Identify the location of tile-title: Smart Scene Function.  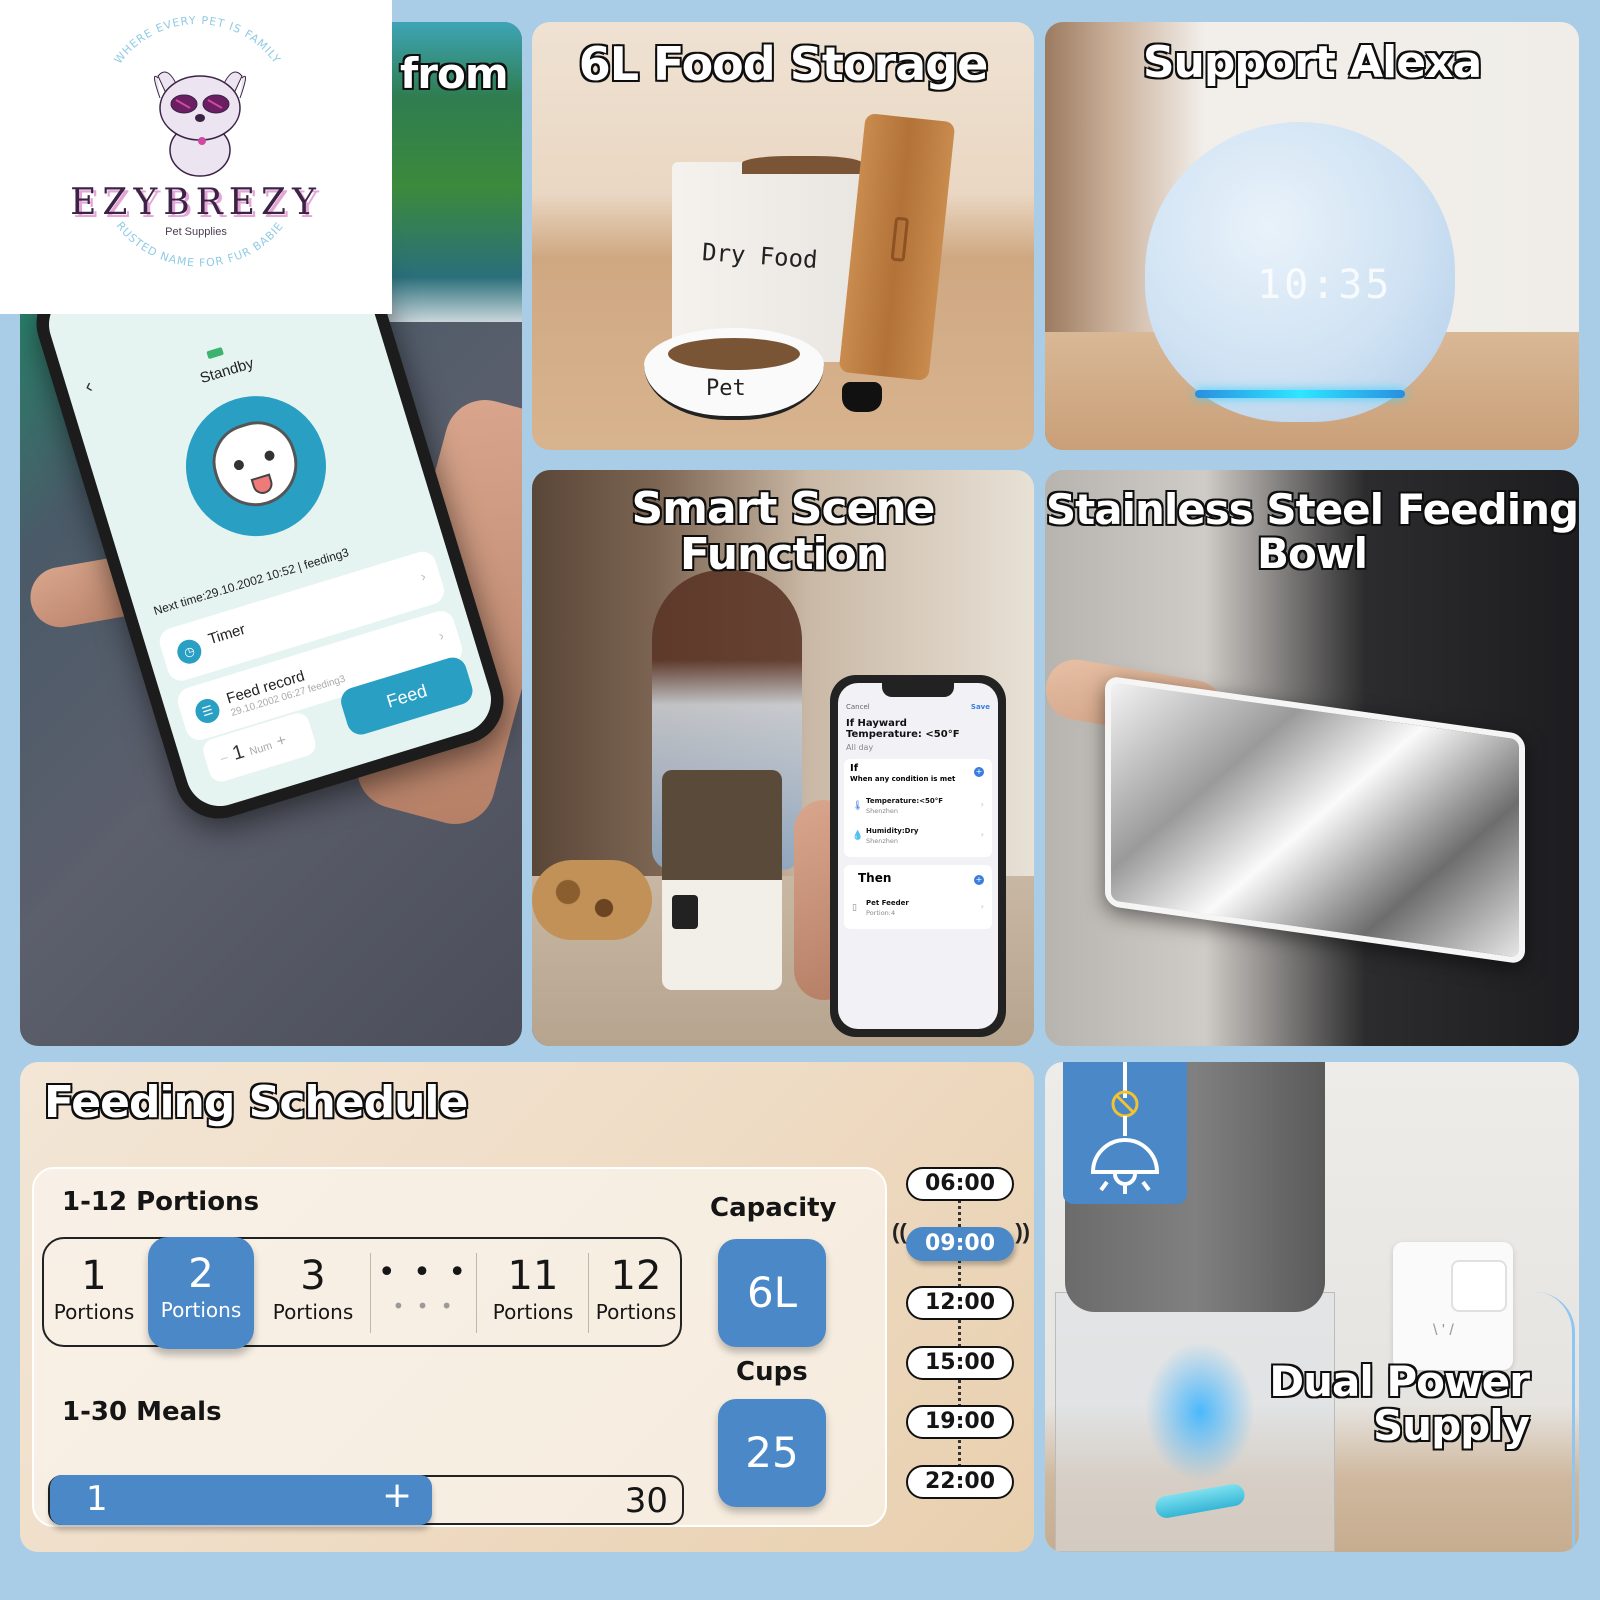
(783, 532).